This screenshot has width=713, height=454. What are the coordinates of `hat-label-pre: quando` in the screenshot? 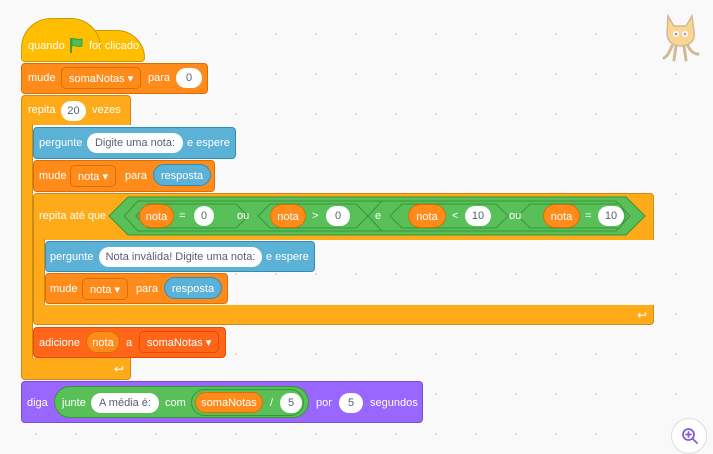 It's located at (46, 46).